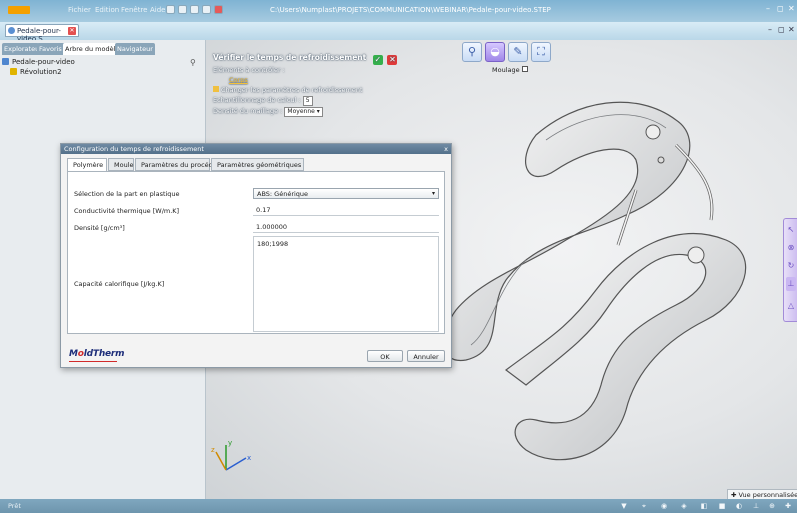 The height and width of the screenshot is (513, 797). What do you see at coordinates (290, 57) in the screenshot?
I see `verify-title: Vérifier le temps de refroidissement` at bounding box center [290, 57].